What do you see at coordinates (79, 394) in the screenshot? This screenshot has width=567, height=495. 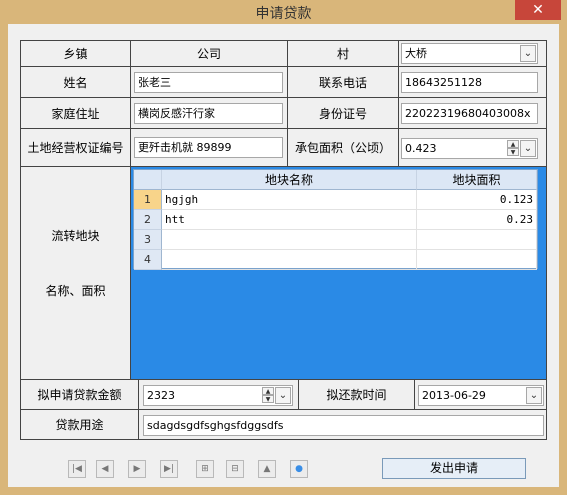 I see `amount-label: 拟申请贷款金额` at bounding box center [79, 394].